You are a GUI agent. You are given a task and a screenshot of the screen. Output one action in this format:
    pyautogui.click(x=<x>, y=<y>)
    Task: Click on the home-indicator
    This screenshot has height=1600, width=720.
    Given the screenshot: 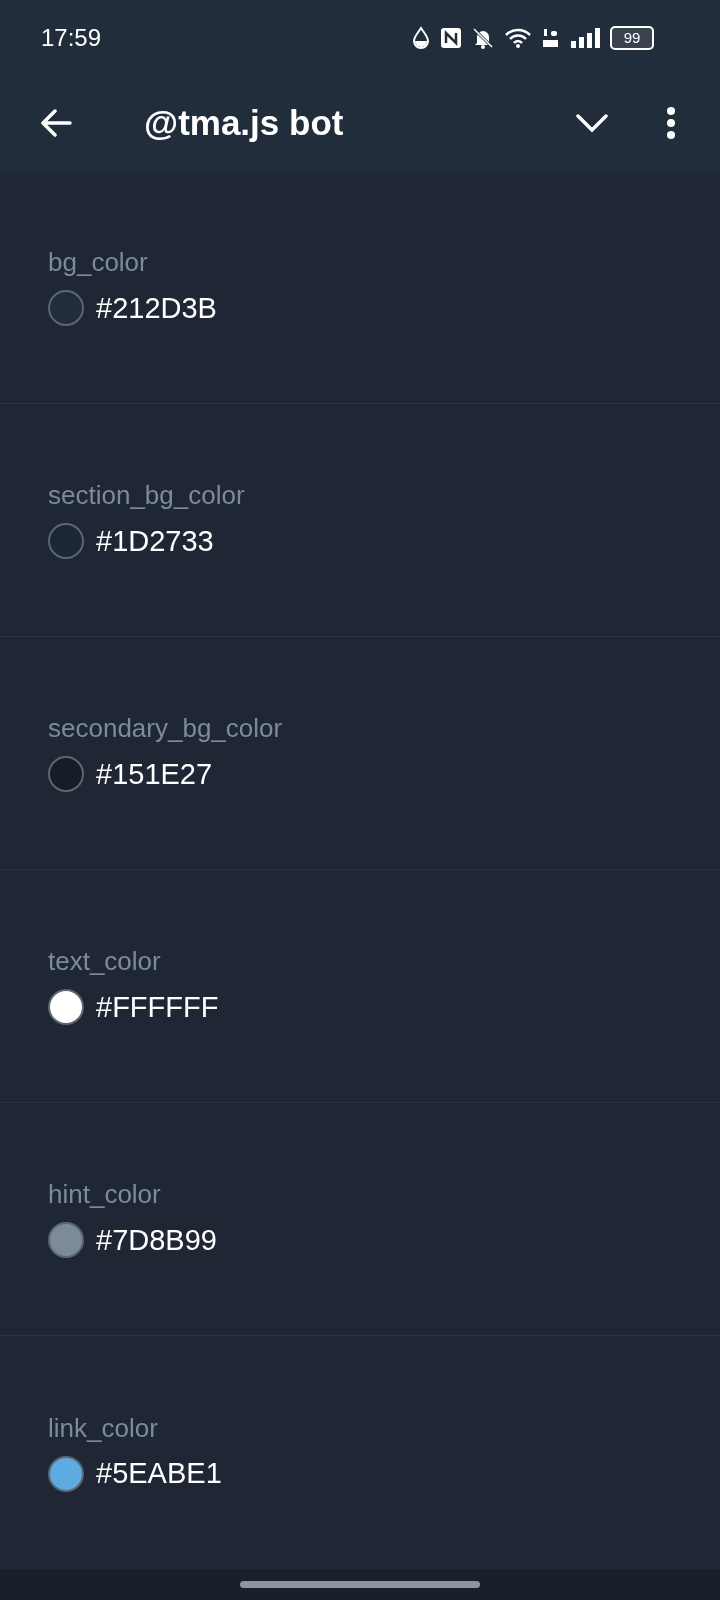 What is the action you would take?
    pyautogui.click(x=360, y=1584)
    